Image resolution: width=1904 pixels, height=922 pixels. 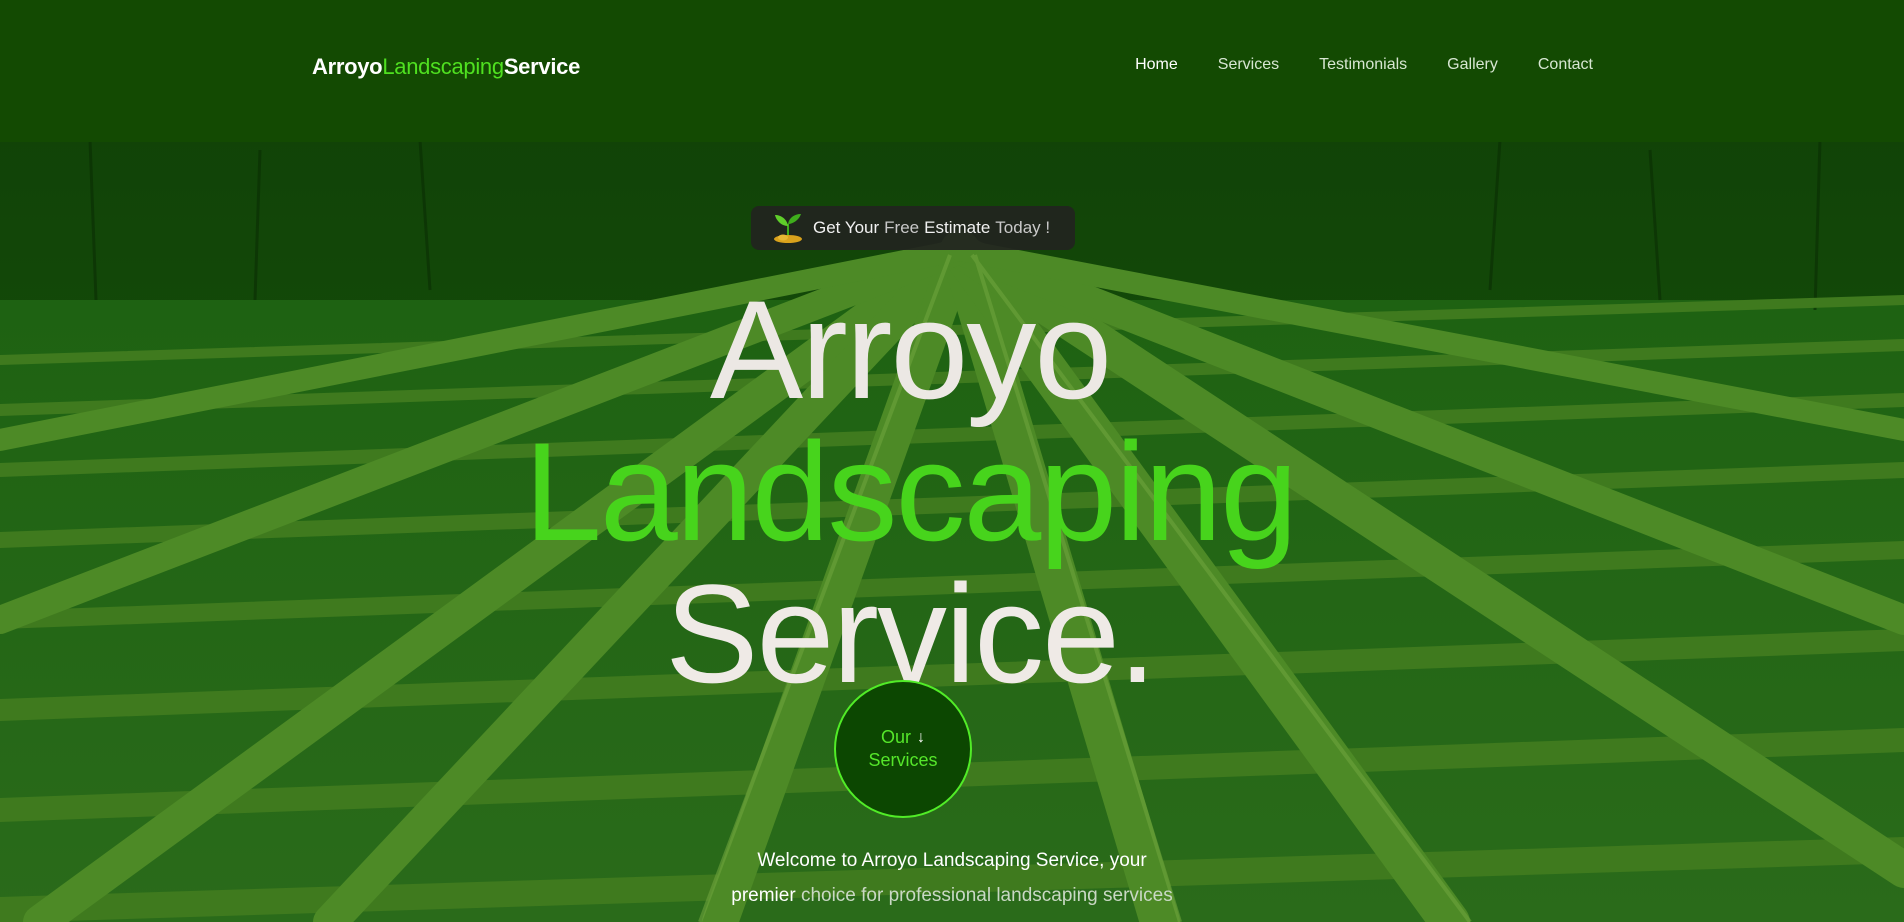 I want to click on badge-text-get-your: Get Your, so click(x=846, y=227).